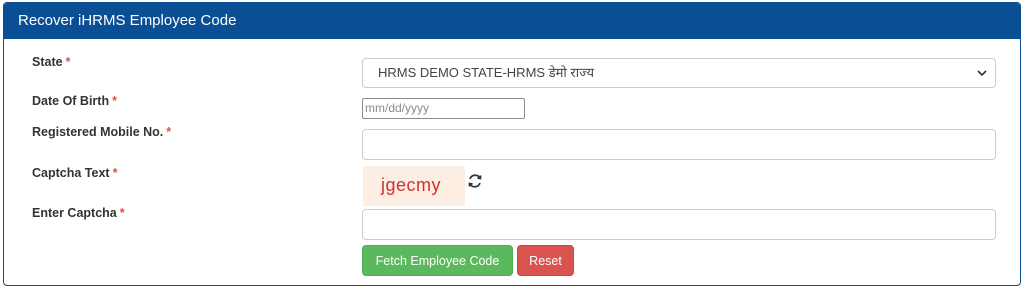 The width and height of the screenshot is (1024, 289). Describe the element at coordinates (512, 21) in the screenshot. I see `panel-title: Recover iHRMS Employee Code` at that location.